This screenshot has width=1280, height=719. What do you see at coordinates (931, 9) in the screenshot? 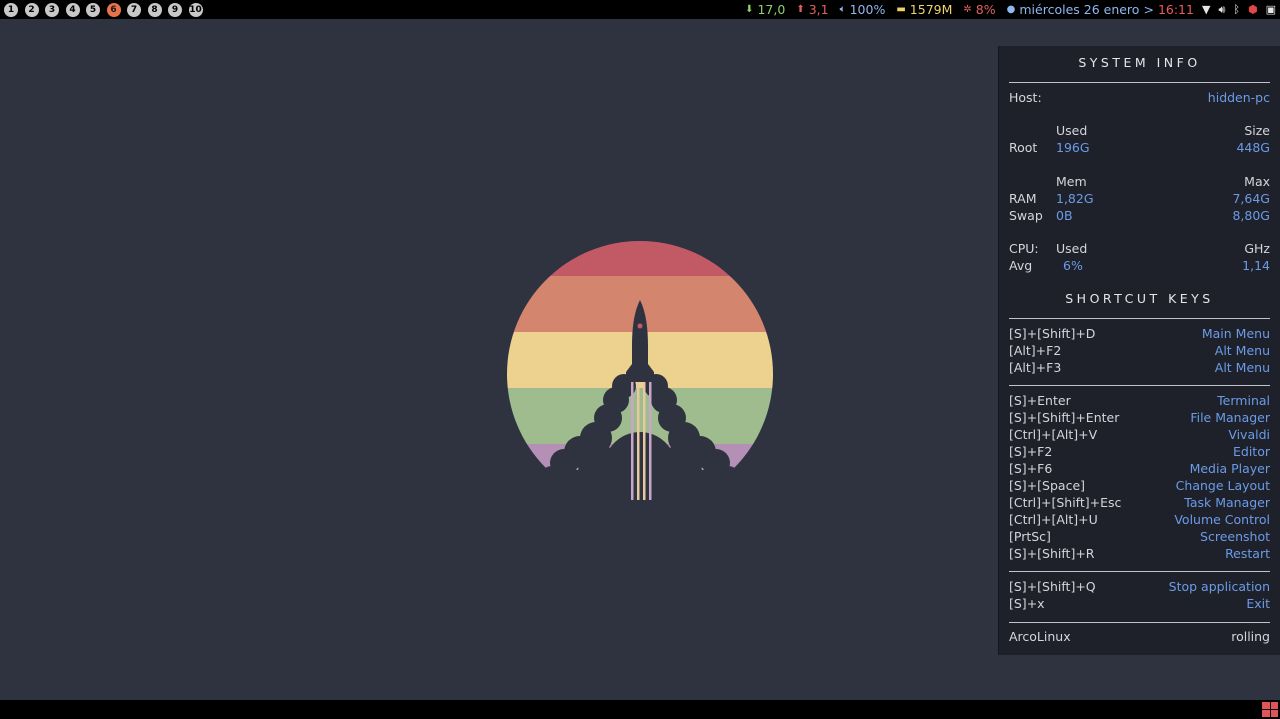
I see `memory-value: 1579M` at bounding box center [931, 9].